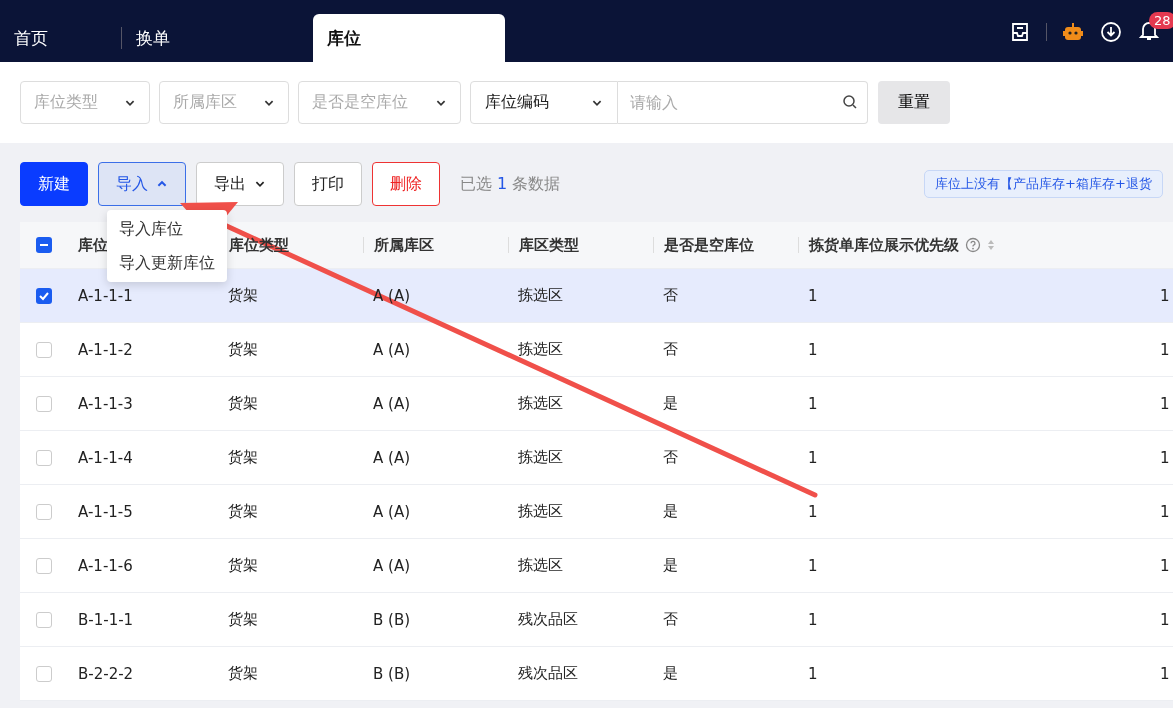 The image size is (1173, 708). Describe the element at coordinates (105, 511) in the screenshot. I see `table-cell: A-1-1-5` at that location.